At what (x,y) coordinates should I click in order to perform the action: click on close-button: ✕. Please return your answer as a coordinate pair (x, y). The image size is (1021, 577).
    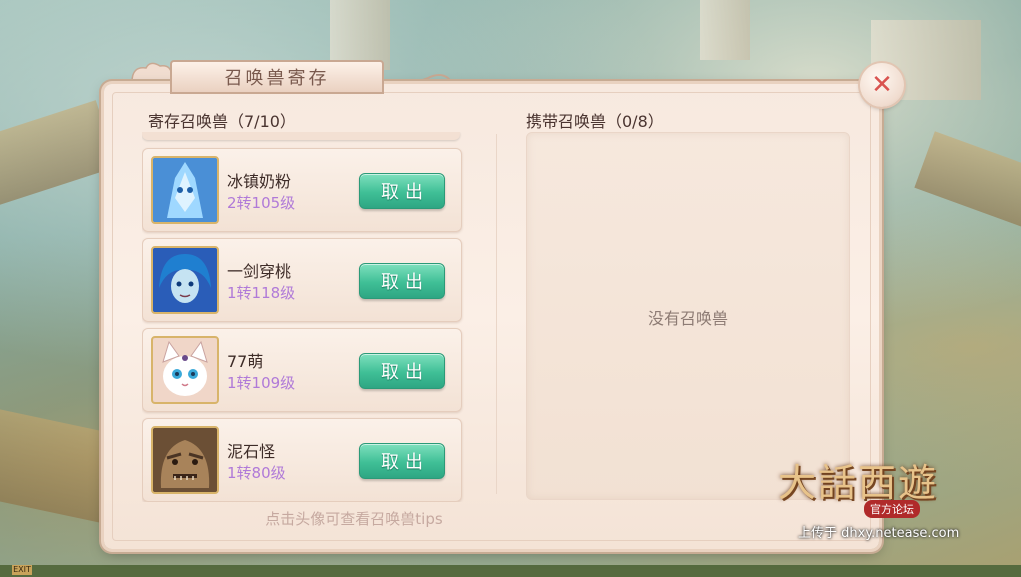
    Looking at the image, I should click on (882, 85).